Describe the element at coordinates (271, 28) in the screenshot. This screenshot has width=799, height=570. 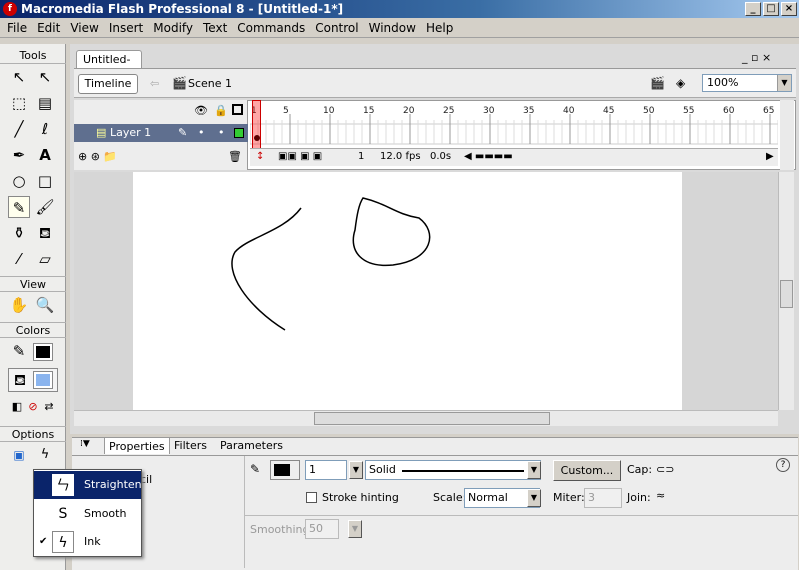
I see `menu-commands: Commands` at that location.